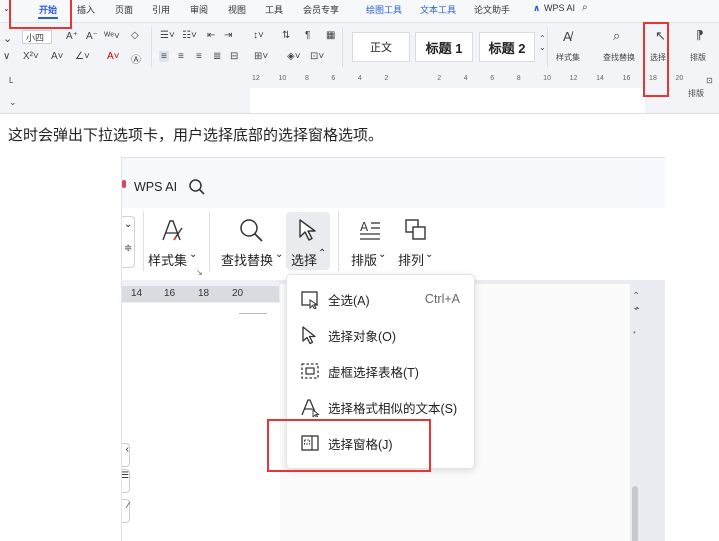 This screenshot has width=719, height=541. I want to click on horizontal-ruler: 14 16 18 20, so click(200, 294).